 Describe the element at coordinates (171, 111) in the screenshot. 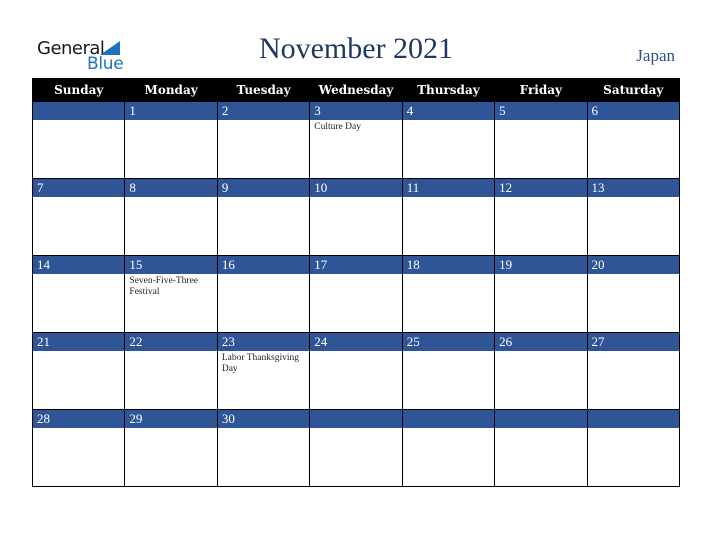

I see `day-number: 1` at that location.